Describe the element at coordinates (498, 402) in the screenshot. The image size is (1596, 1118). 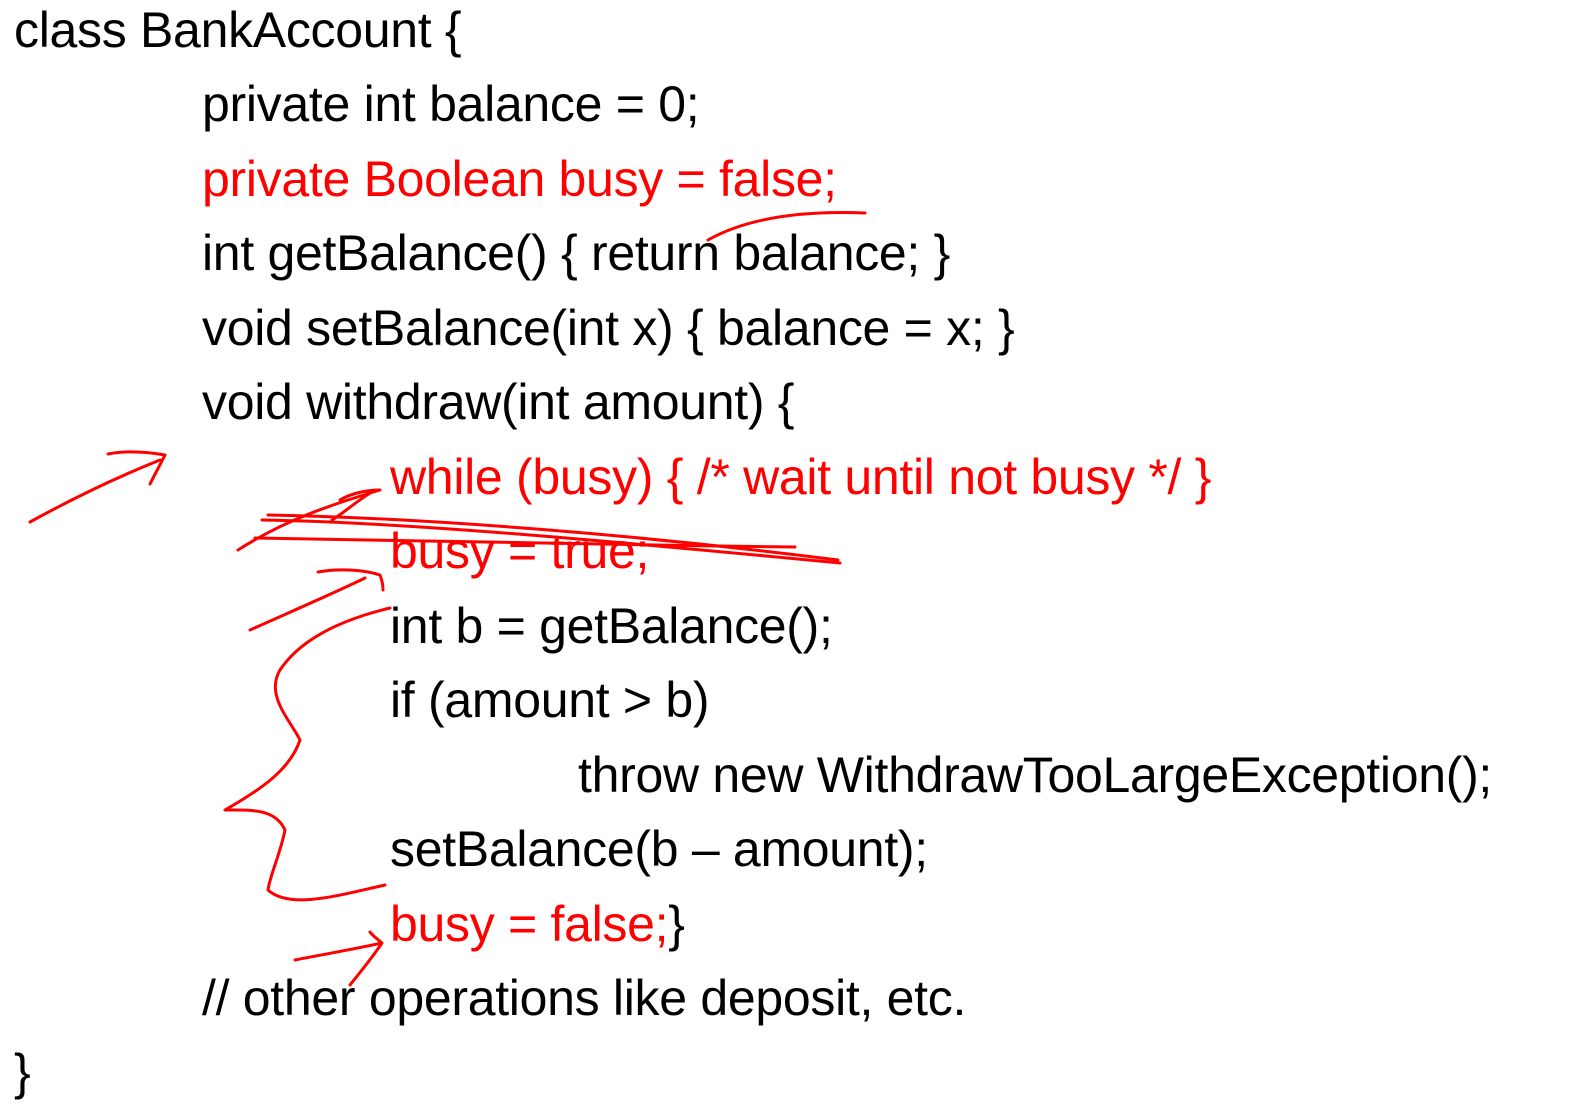
I see `method-withdraw-signature: void withdraw(int amount) {` at that location.